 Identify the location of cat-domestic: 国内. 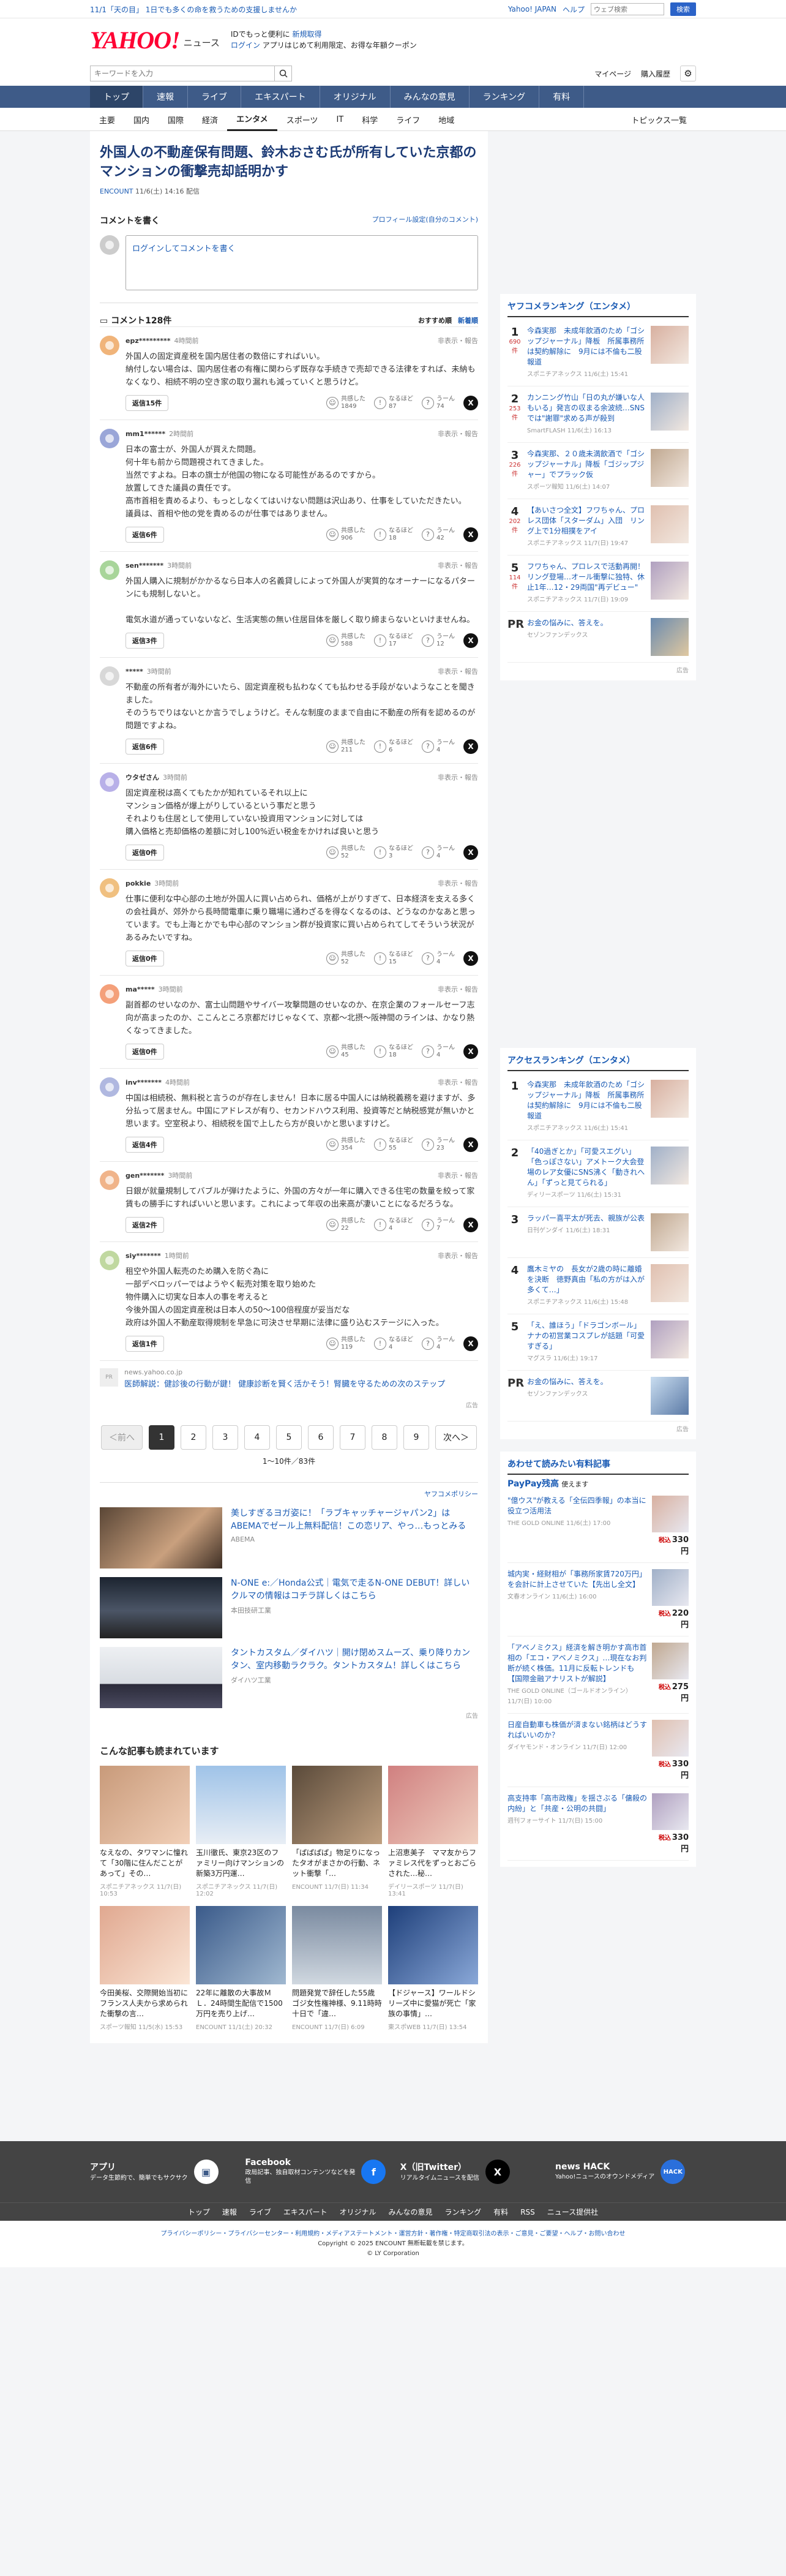
(141, 120).